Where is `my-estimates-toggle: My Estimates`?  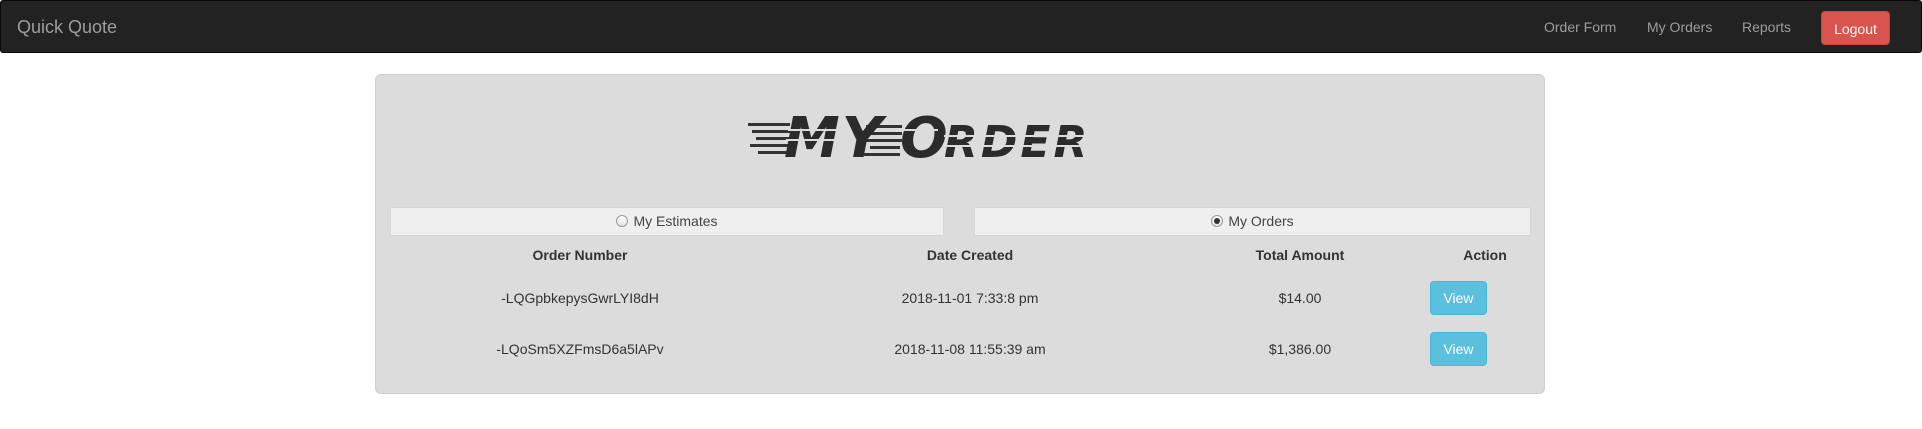
my-estimates-toggle: My Estimates is located at coordinates (667, 221).